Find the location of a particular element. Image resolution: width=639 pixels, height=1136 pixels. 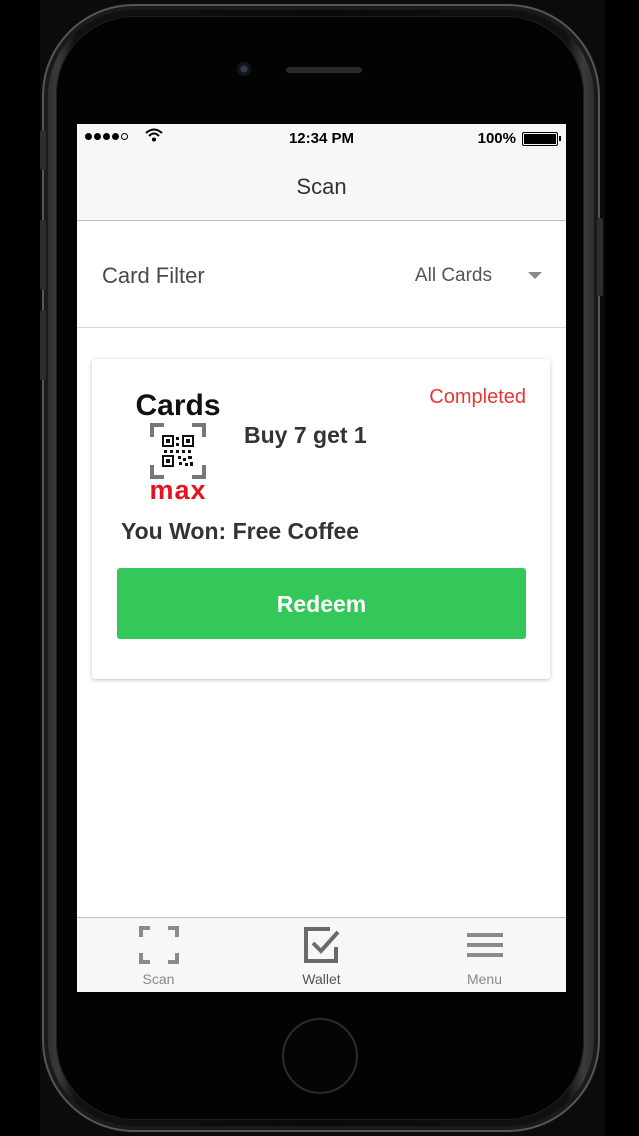

tab-wallet: Wallet is located at coordinates (321, 955).